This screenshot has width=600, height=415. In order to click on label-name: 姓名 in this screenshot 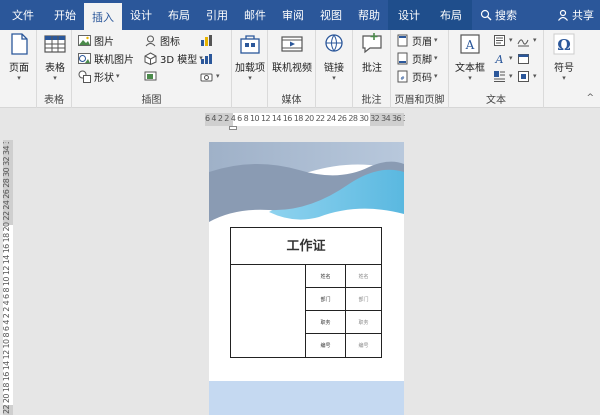, I will do `click(325, 276)`.